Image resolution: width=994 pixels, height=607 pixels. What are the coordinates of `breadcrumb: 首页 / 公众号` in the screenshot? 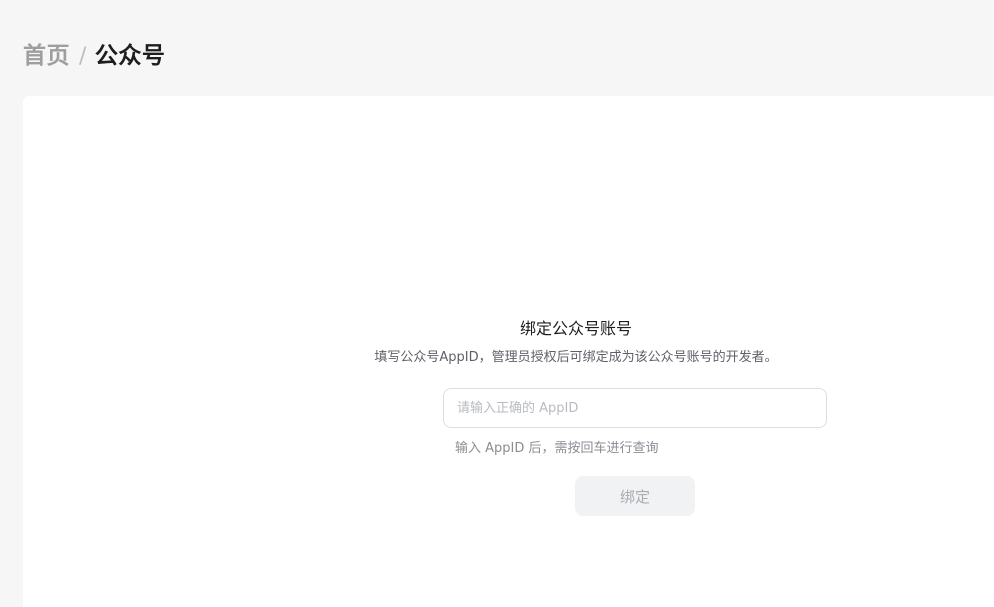 It's located at (94, 53).